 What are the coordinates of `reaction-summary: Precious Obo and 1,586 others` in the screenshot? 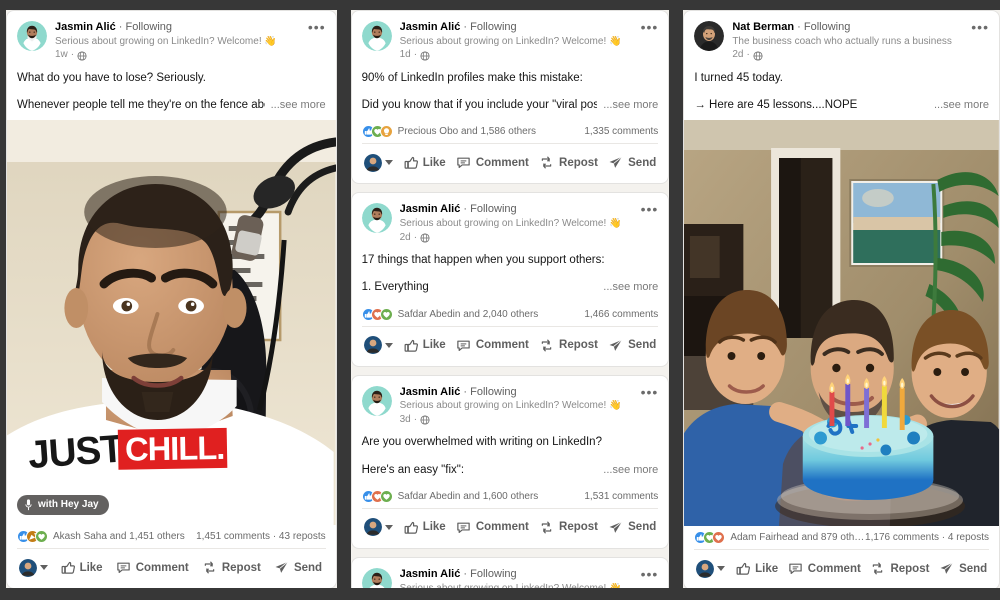 It's located at (448, 132).